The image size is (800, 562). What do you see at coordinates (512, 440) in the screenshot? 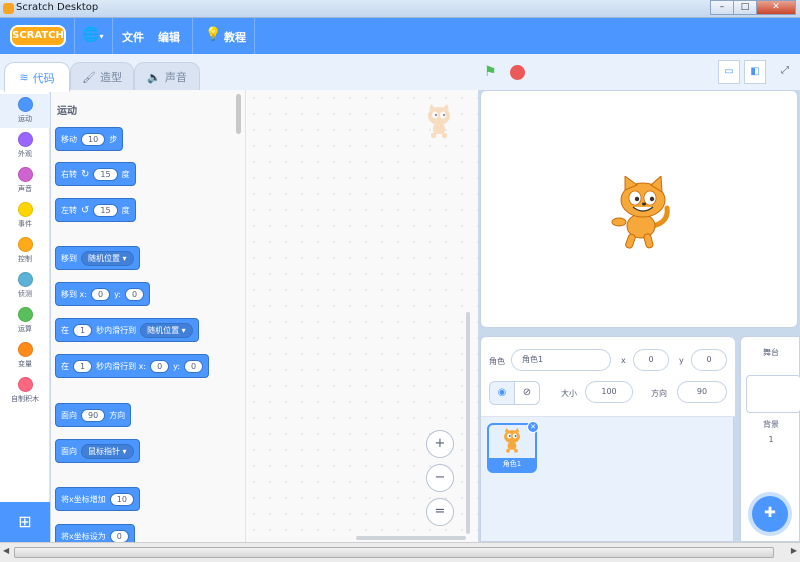
I see `sprite-thumbnail` at bounding box center [512, 440].